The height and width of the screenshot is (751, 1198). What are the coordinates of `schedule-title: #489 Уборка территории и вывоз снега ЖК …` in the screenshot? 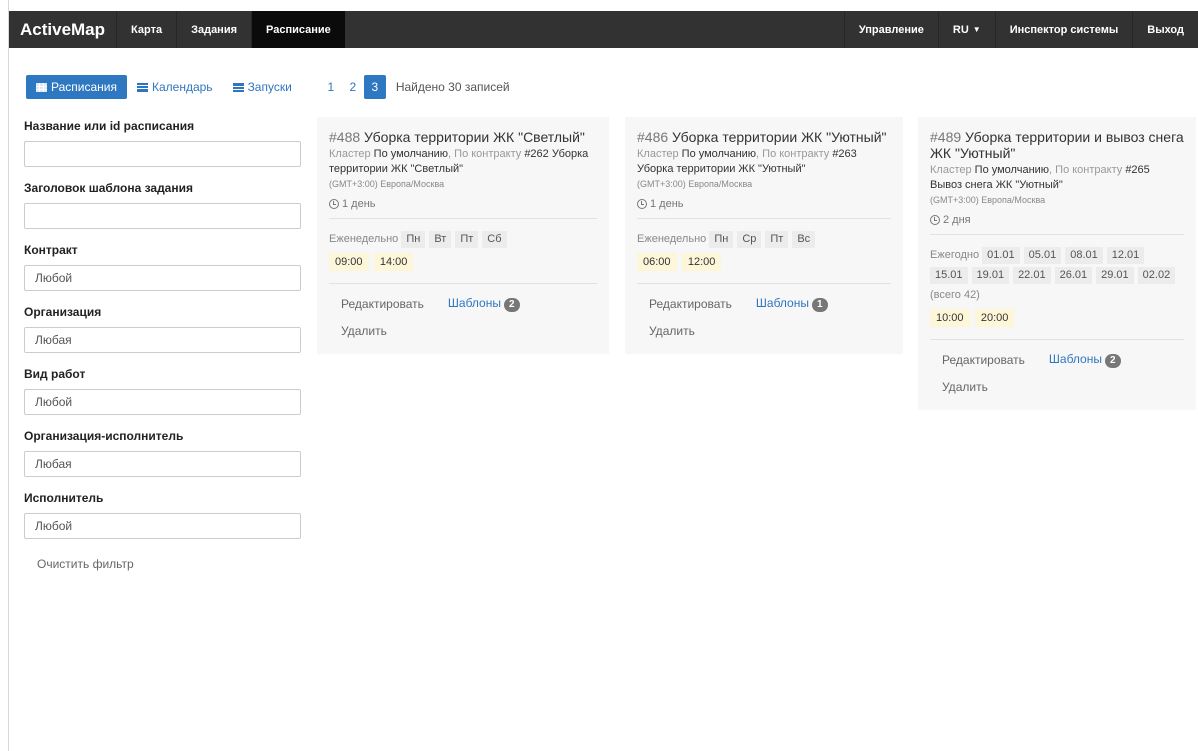 It's located at (1057, 145).